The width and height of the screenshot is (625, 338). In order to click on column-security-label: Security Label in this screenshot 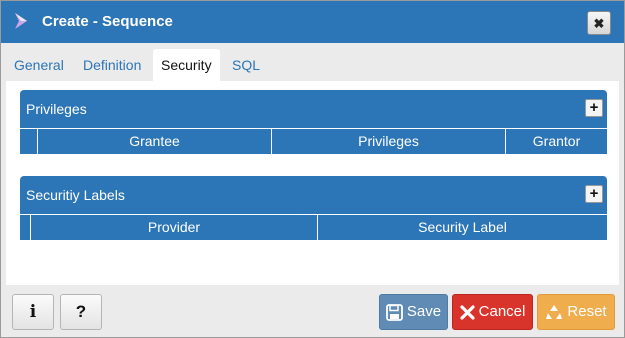, I will do `click(462, 227)`.